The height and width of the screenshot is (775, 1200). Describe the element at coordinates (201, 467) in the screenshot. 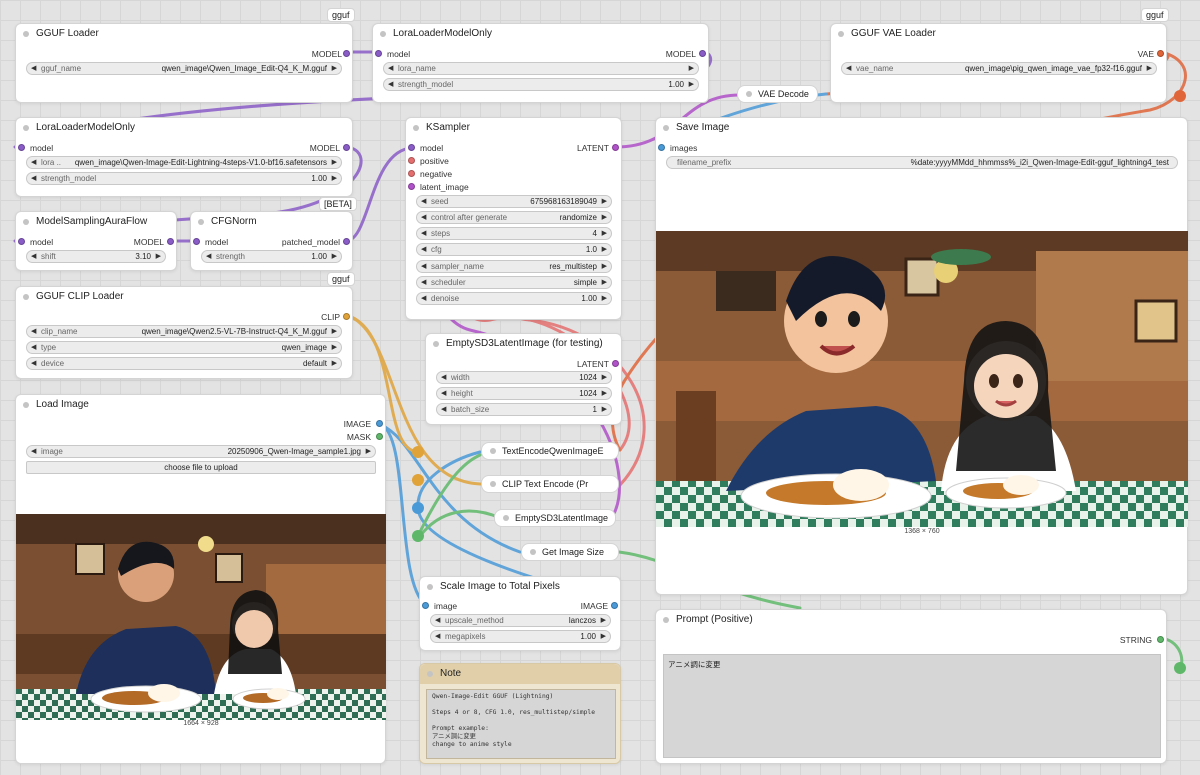

I see `choose-file-button: choose file to upload` at that location.